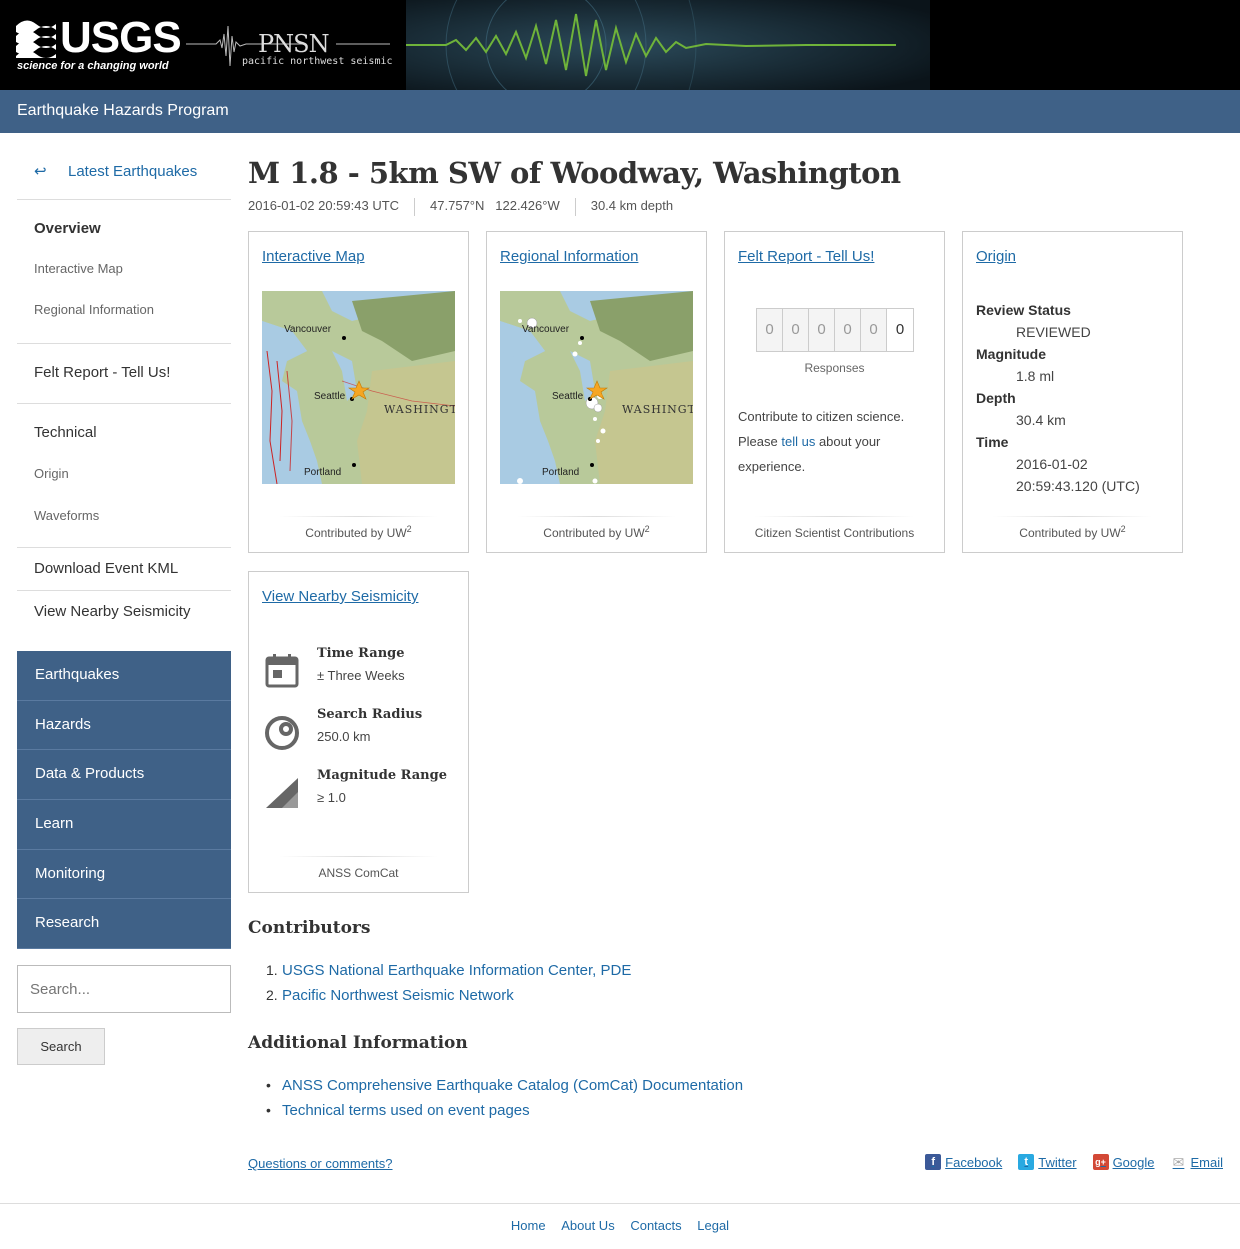 The image size is (1240, 1249). I want to click on usgs-tagline: science for a changing world, so click(93, 66).